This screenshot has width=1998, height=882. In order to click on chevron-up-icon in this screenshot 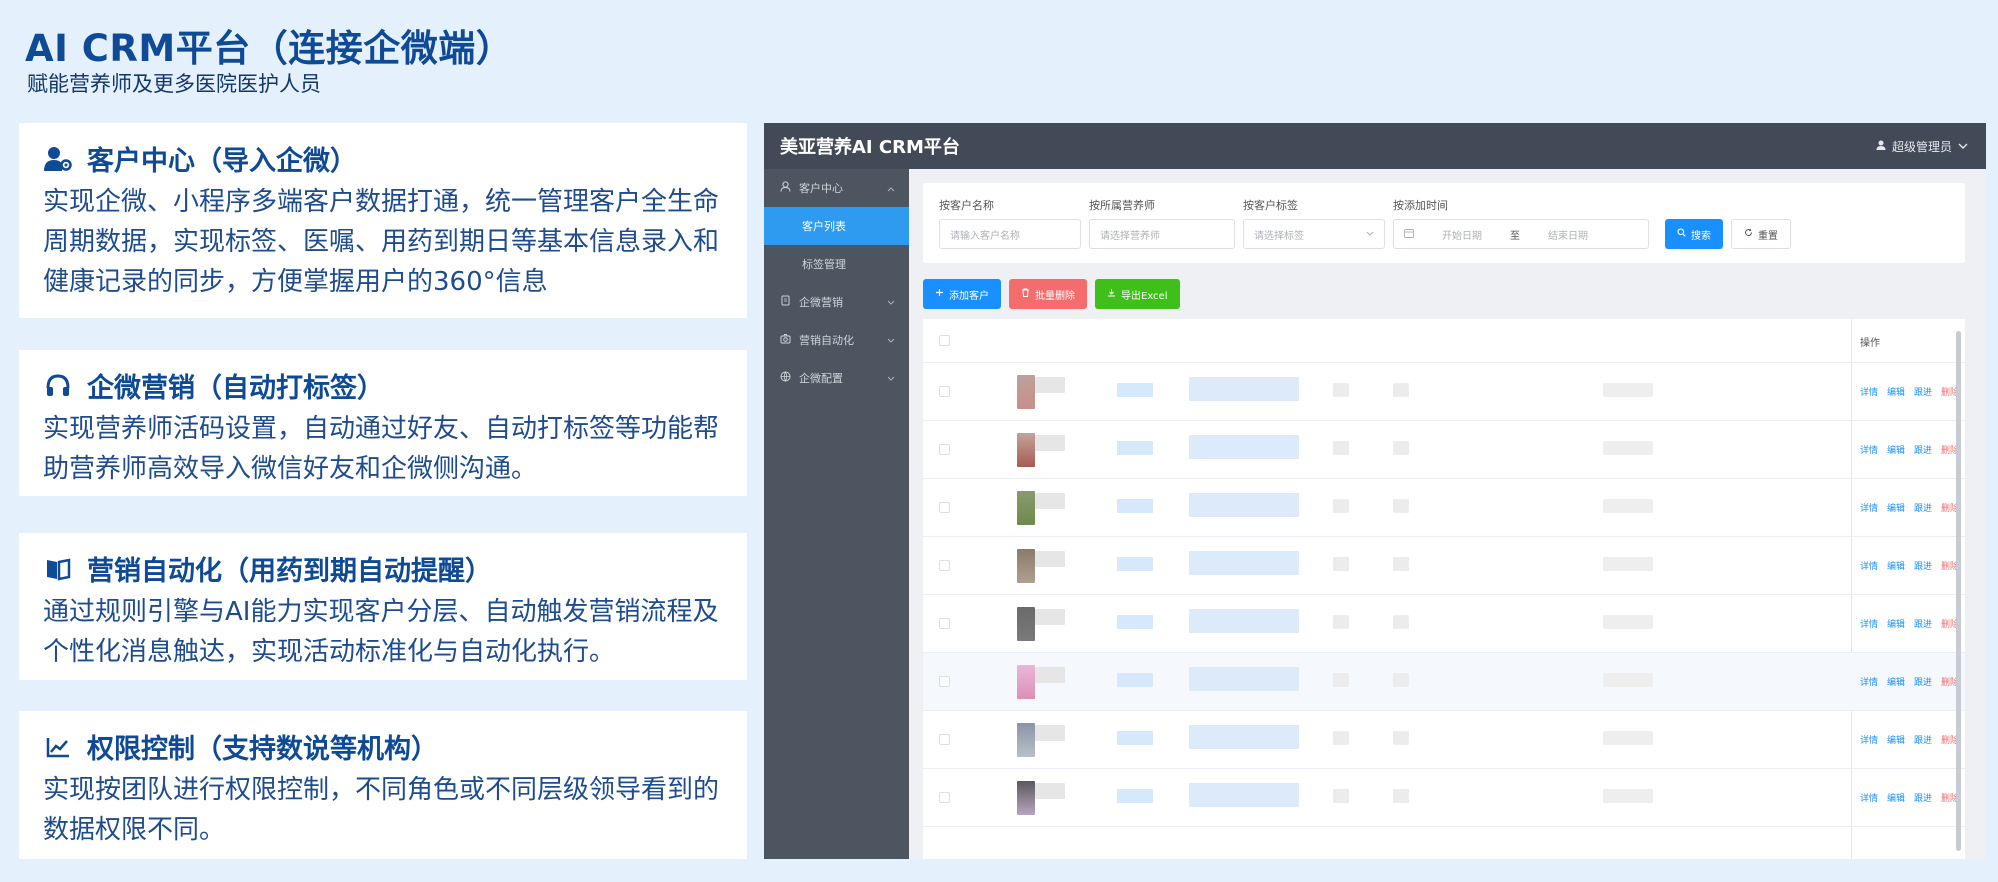, I will do `click(891, 188)`.